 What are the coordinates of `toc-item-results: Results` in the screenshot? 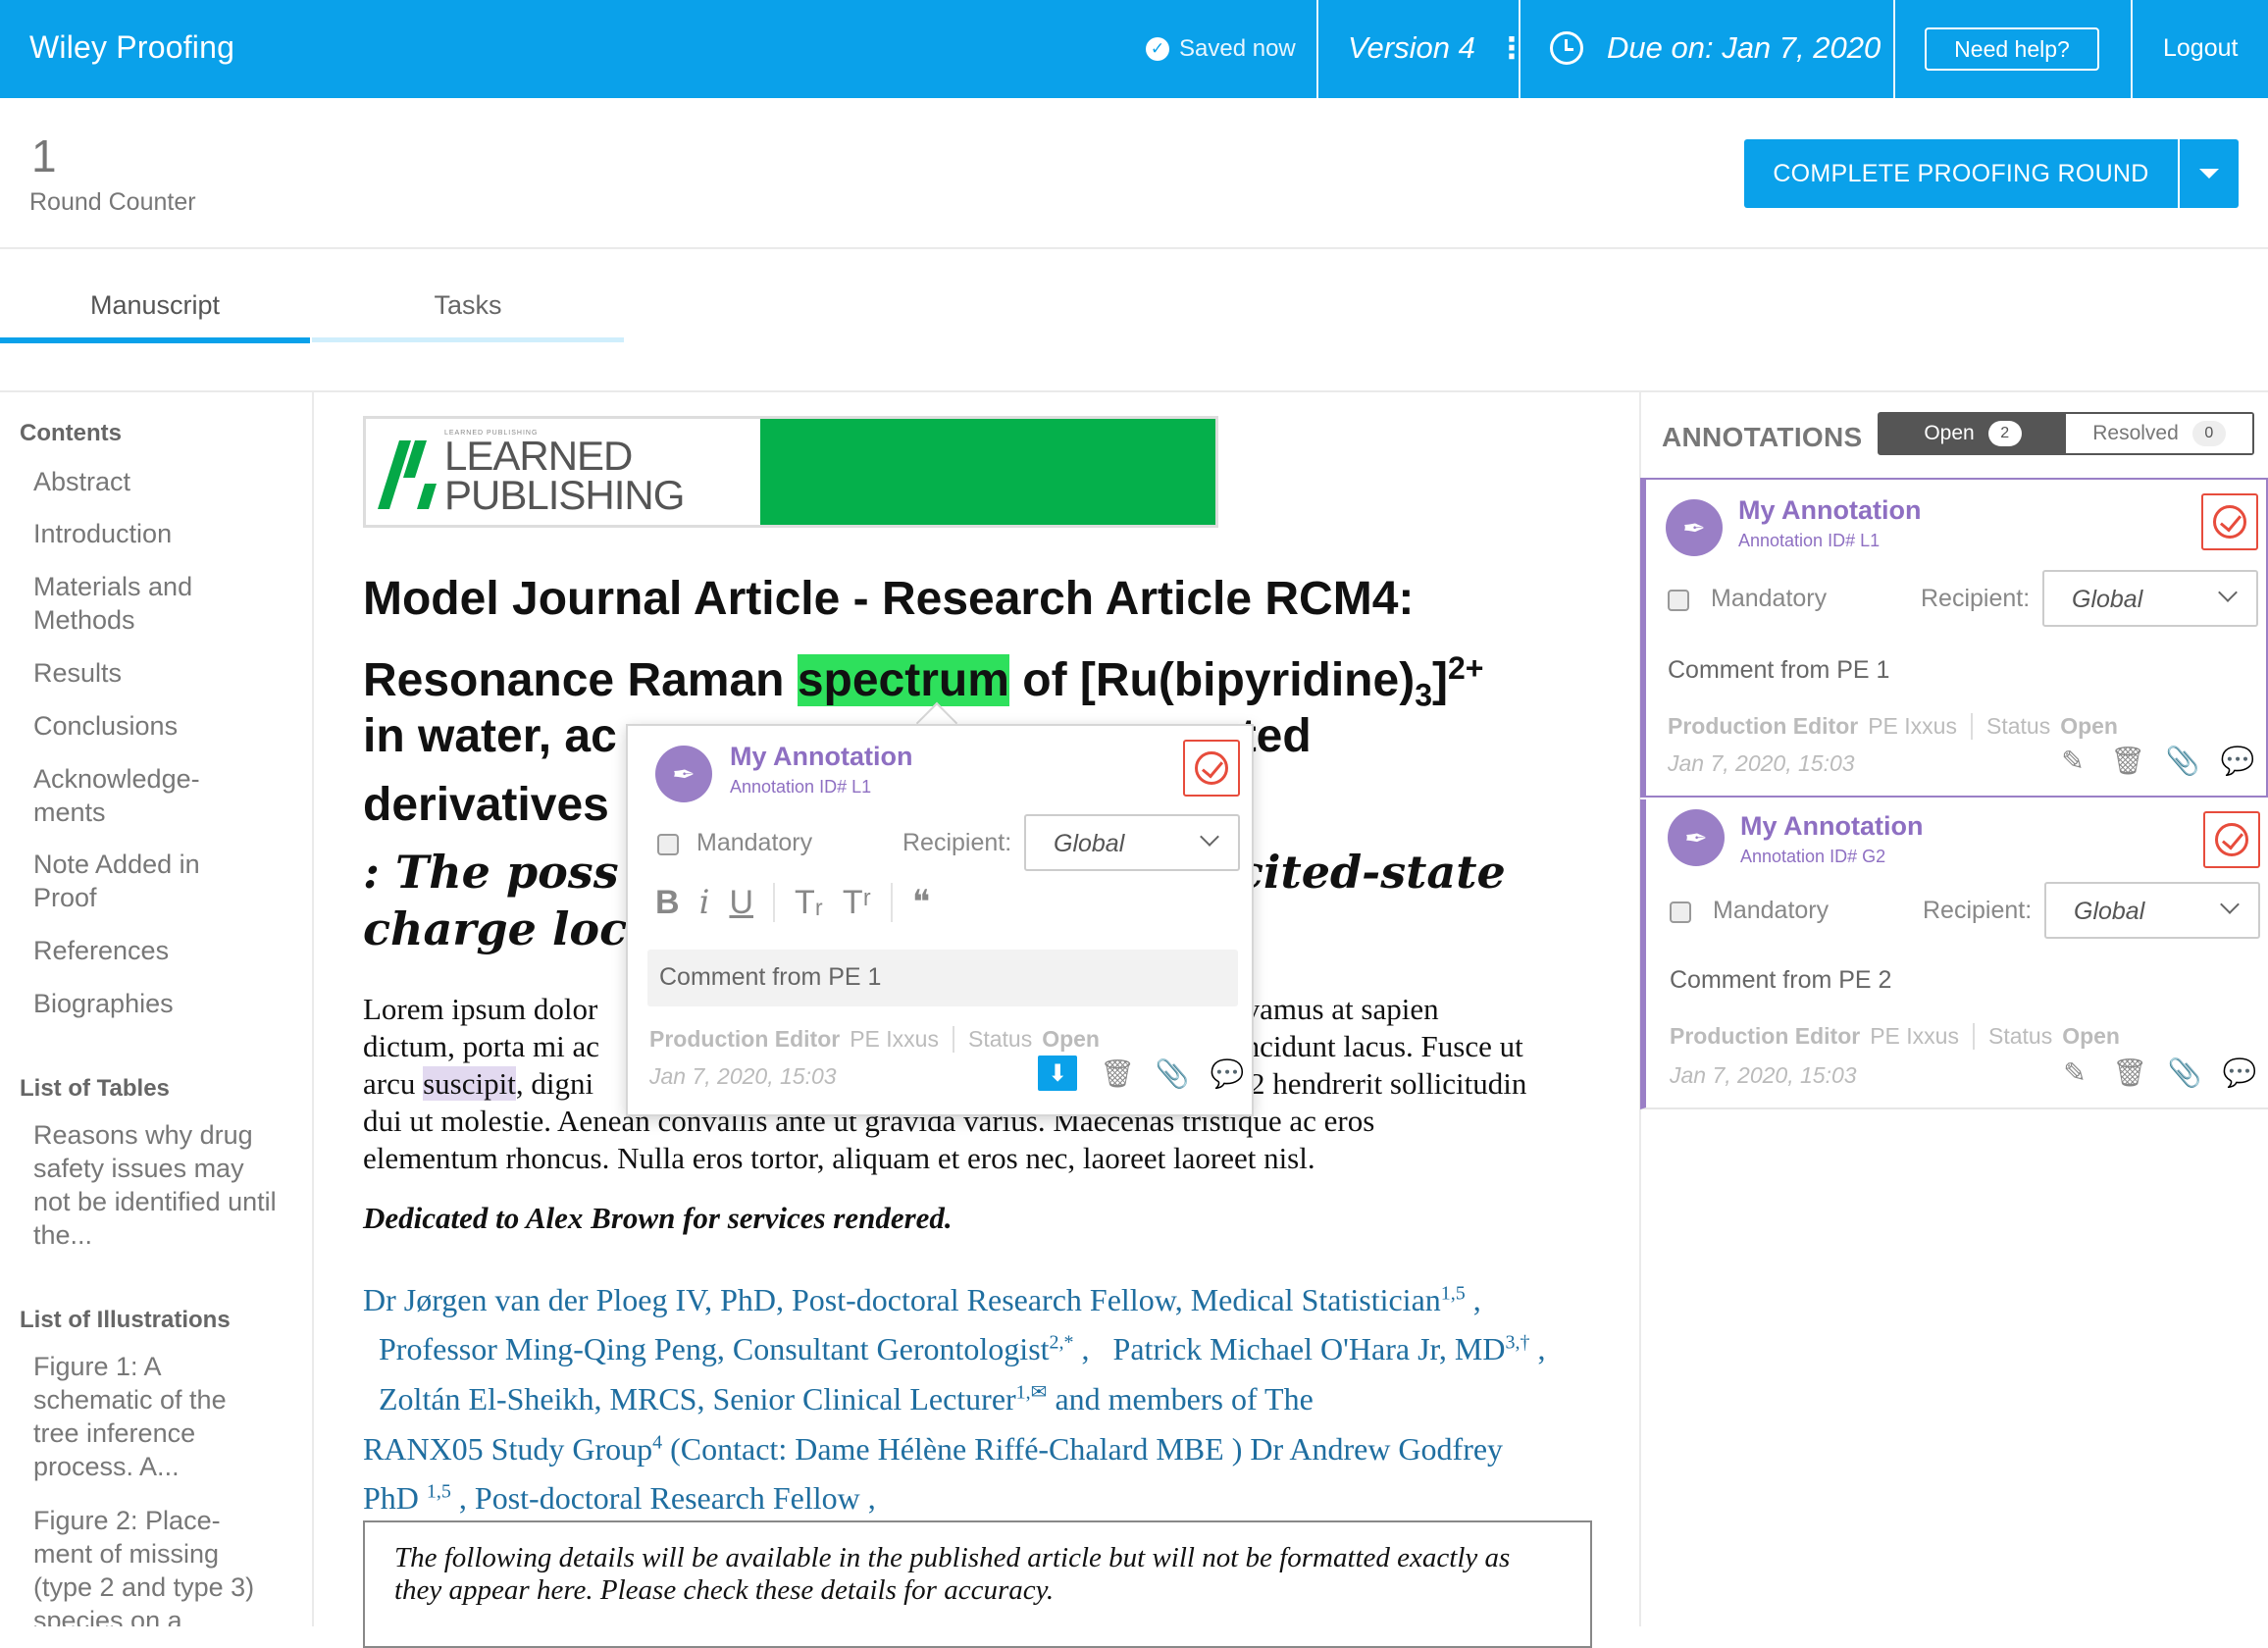 It's located at (153, 673).